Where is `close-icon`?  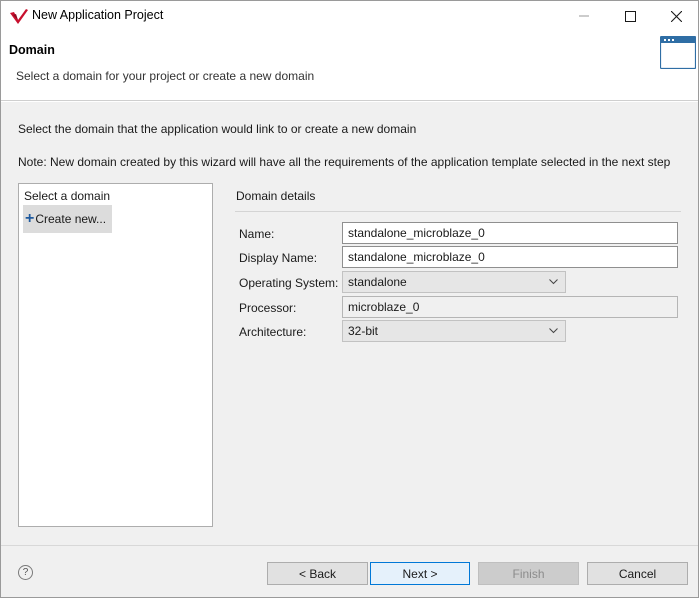
close-icon is located at coordinates (676, 16).